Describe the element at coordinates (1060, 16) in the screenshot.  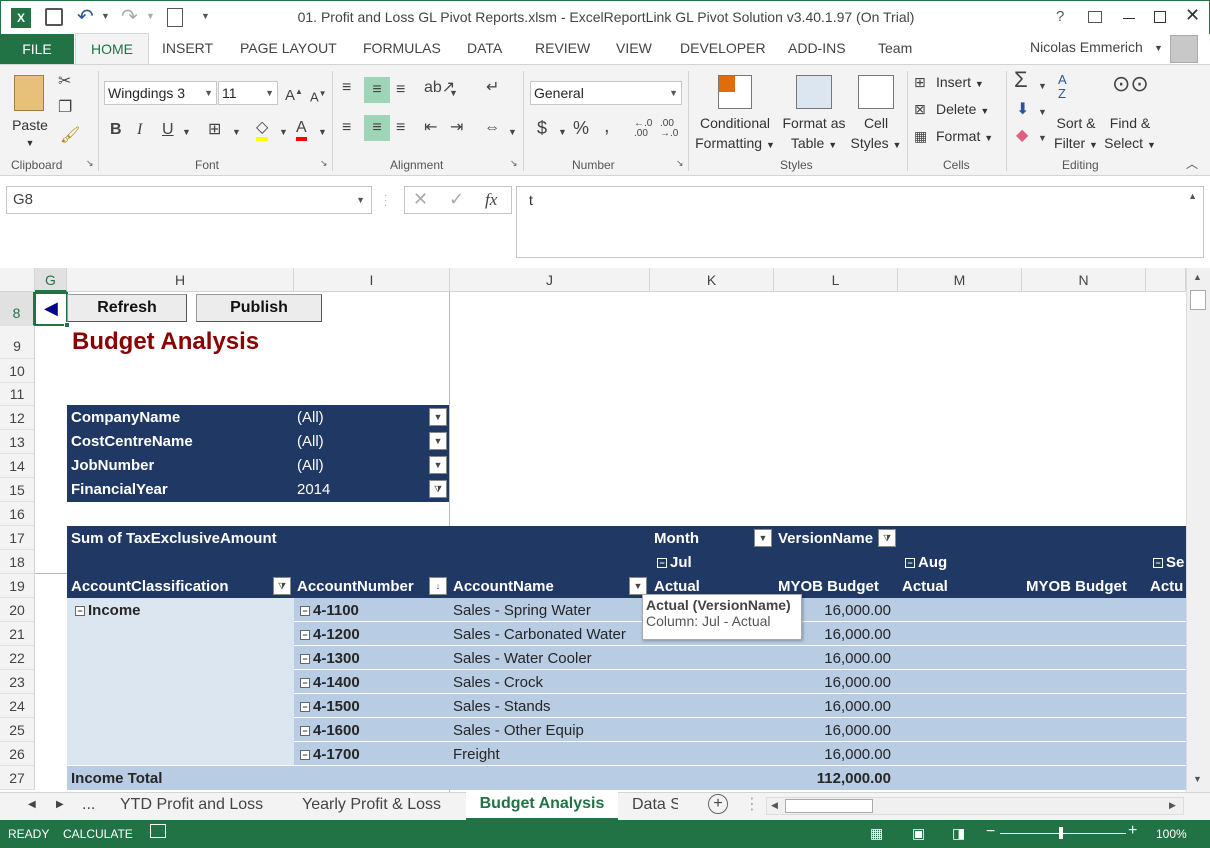
I see `help-icon: ?` at that location.